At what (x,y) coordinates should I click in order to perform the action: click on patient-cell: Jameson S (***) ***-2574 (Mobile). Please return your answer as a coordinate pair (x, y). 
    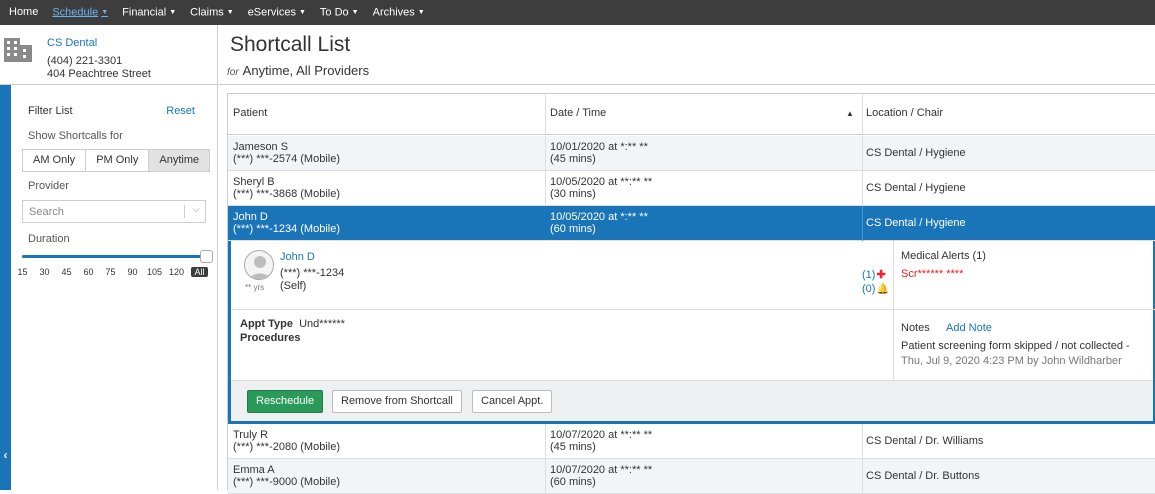
    Looking at the image, I should click on (286, 153).